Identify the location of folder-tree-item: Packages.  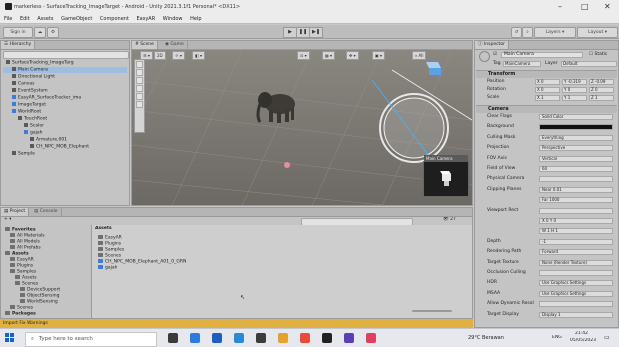
(46, 314).